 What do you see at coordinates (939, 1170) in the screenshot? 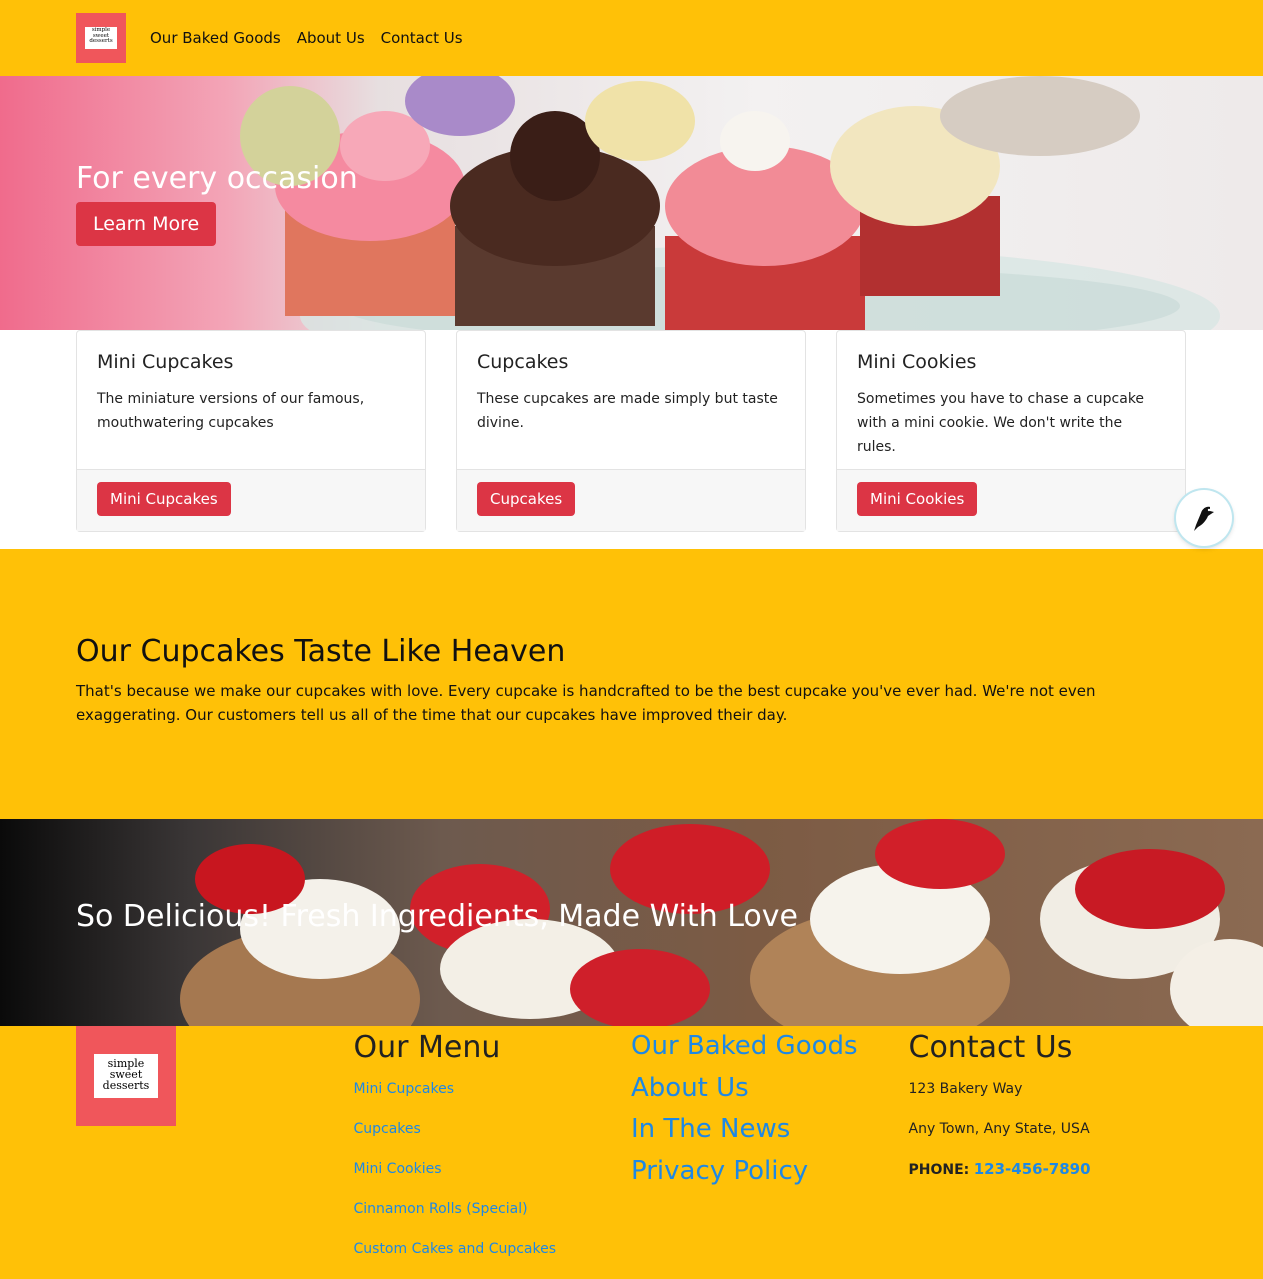
I see `phone-label: PHONE:` at bounding box center [939, 1170].